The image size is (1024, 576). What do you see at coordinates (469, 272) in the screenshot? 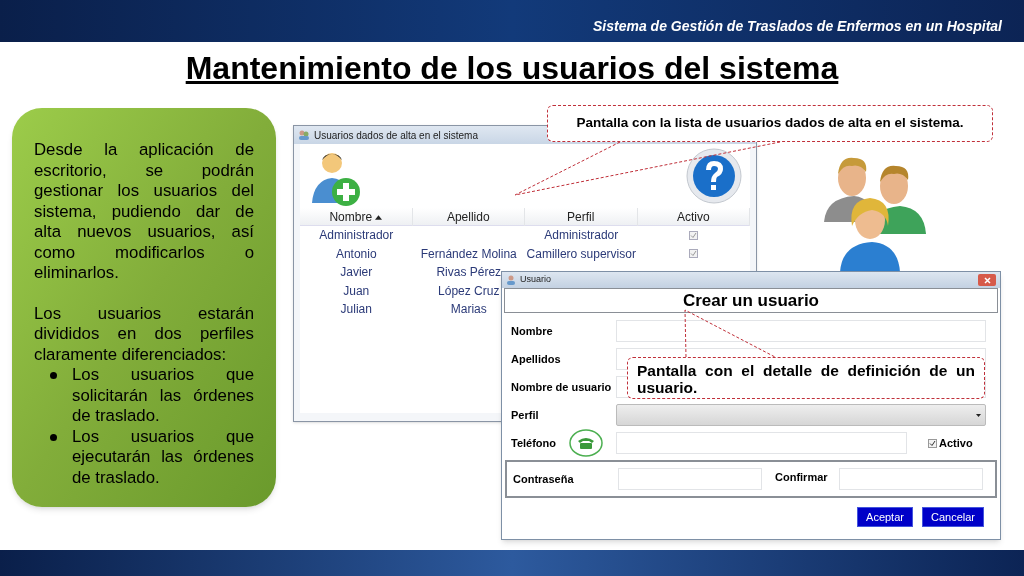
I see `table-cell: Rivas Pérez` at bounding box center [469, 272].